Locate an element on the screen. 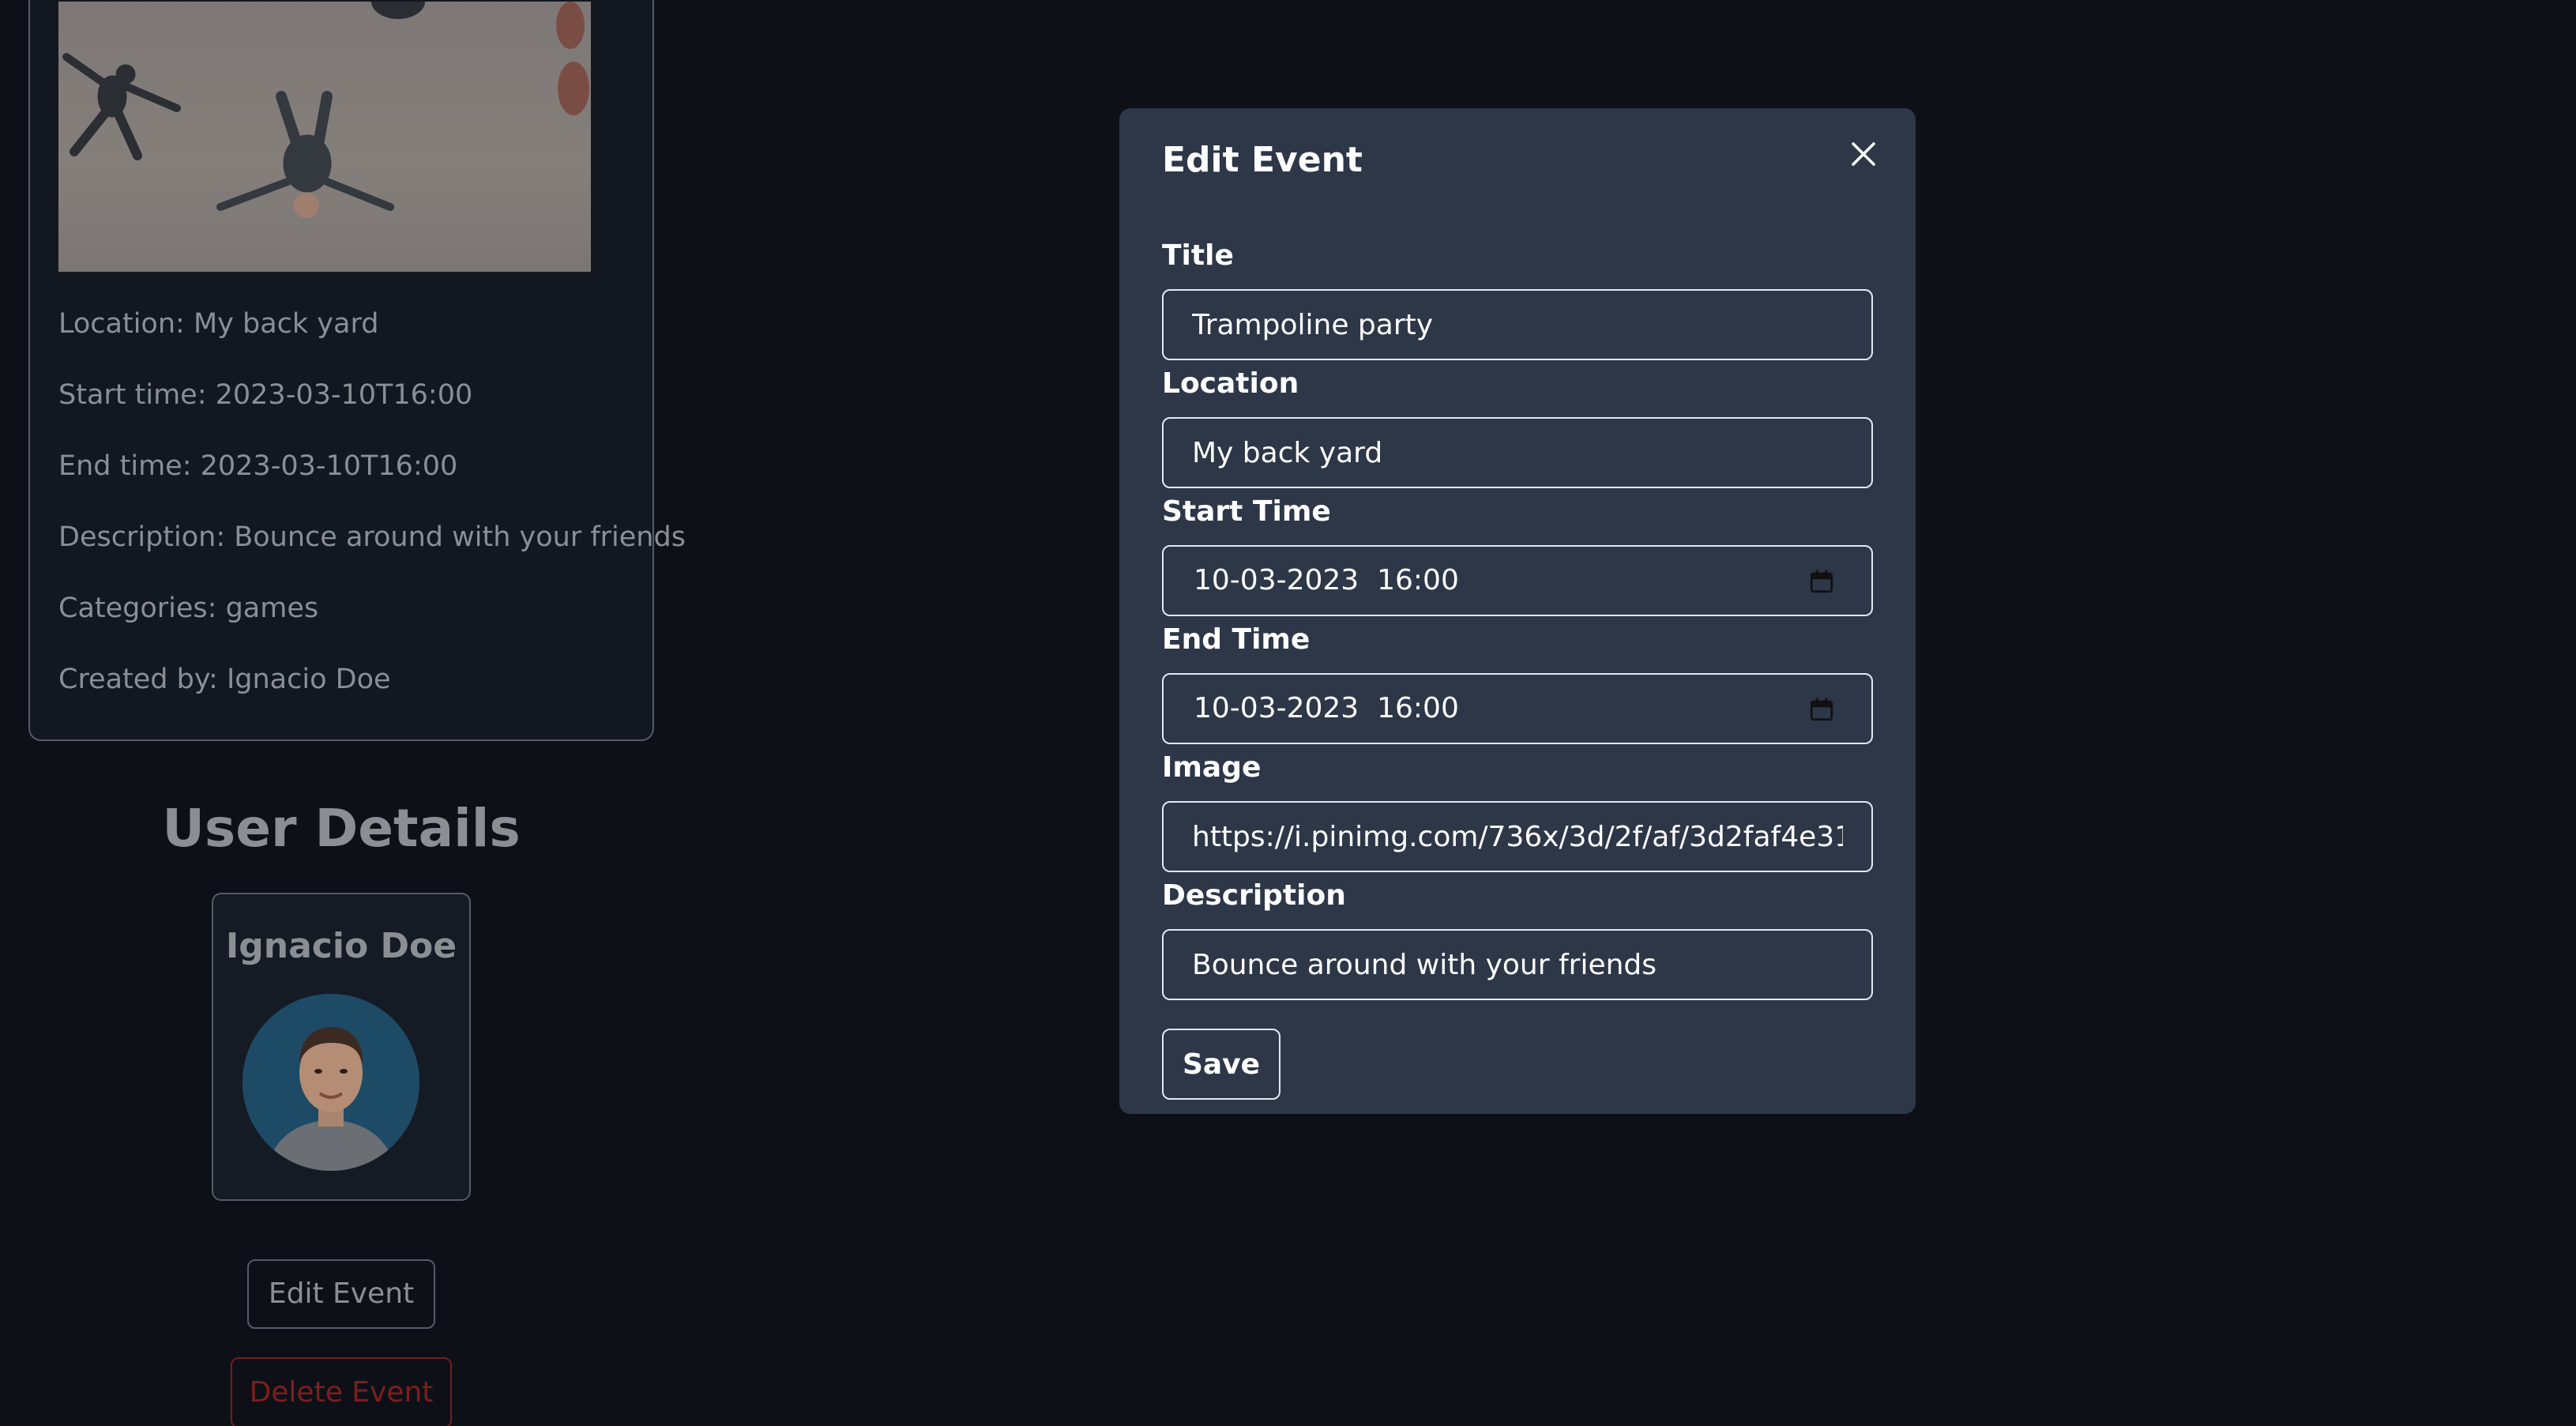 The height and width of the screenshot is (1426, 2576). user-name: Ignacio Doe is located at coordinates (341, 946).